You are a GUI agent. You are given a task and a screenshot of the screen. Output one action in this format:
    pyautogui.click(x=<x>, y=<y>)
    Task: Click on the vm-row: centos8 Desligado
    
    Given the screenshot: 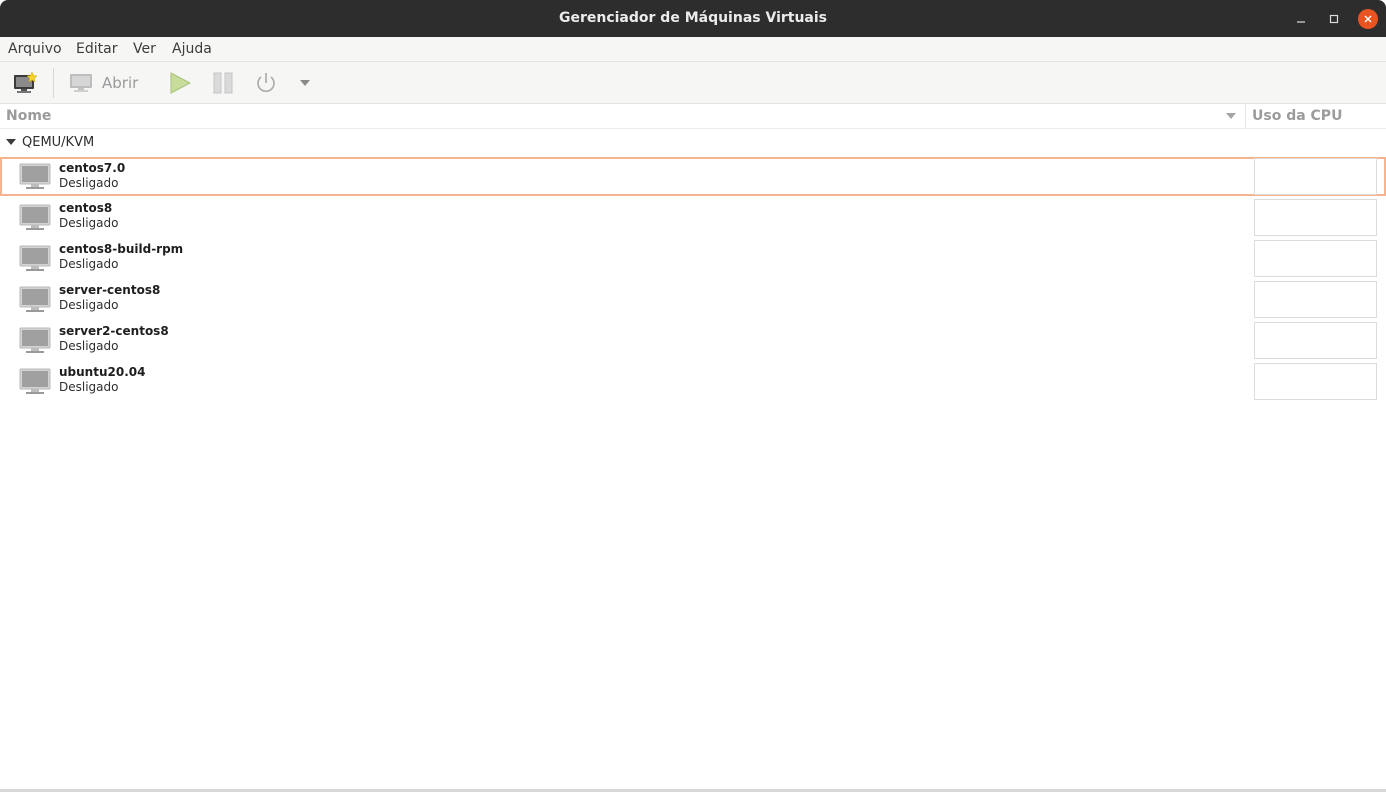 What is the action you would take?
    pyautogui.click(x=693, y=217)
    